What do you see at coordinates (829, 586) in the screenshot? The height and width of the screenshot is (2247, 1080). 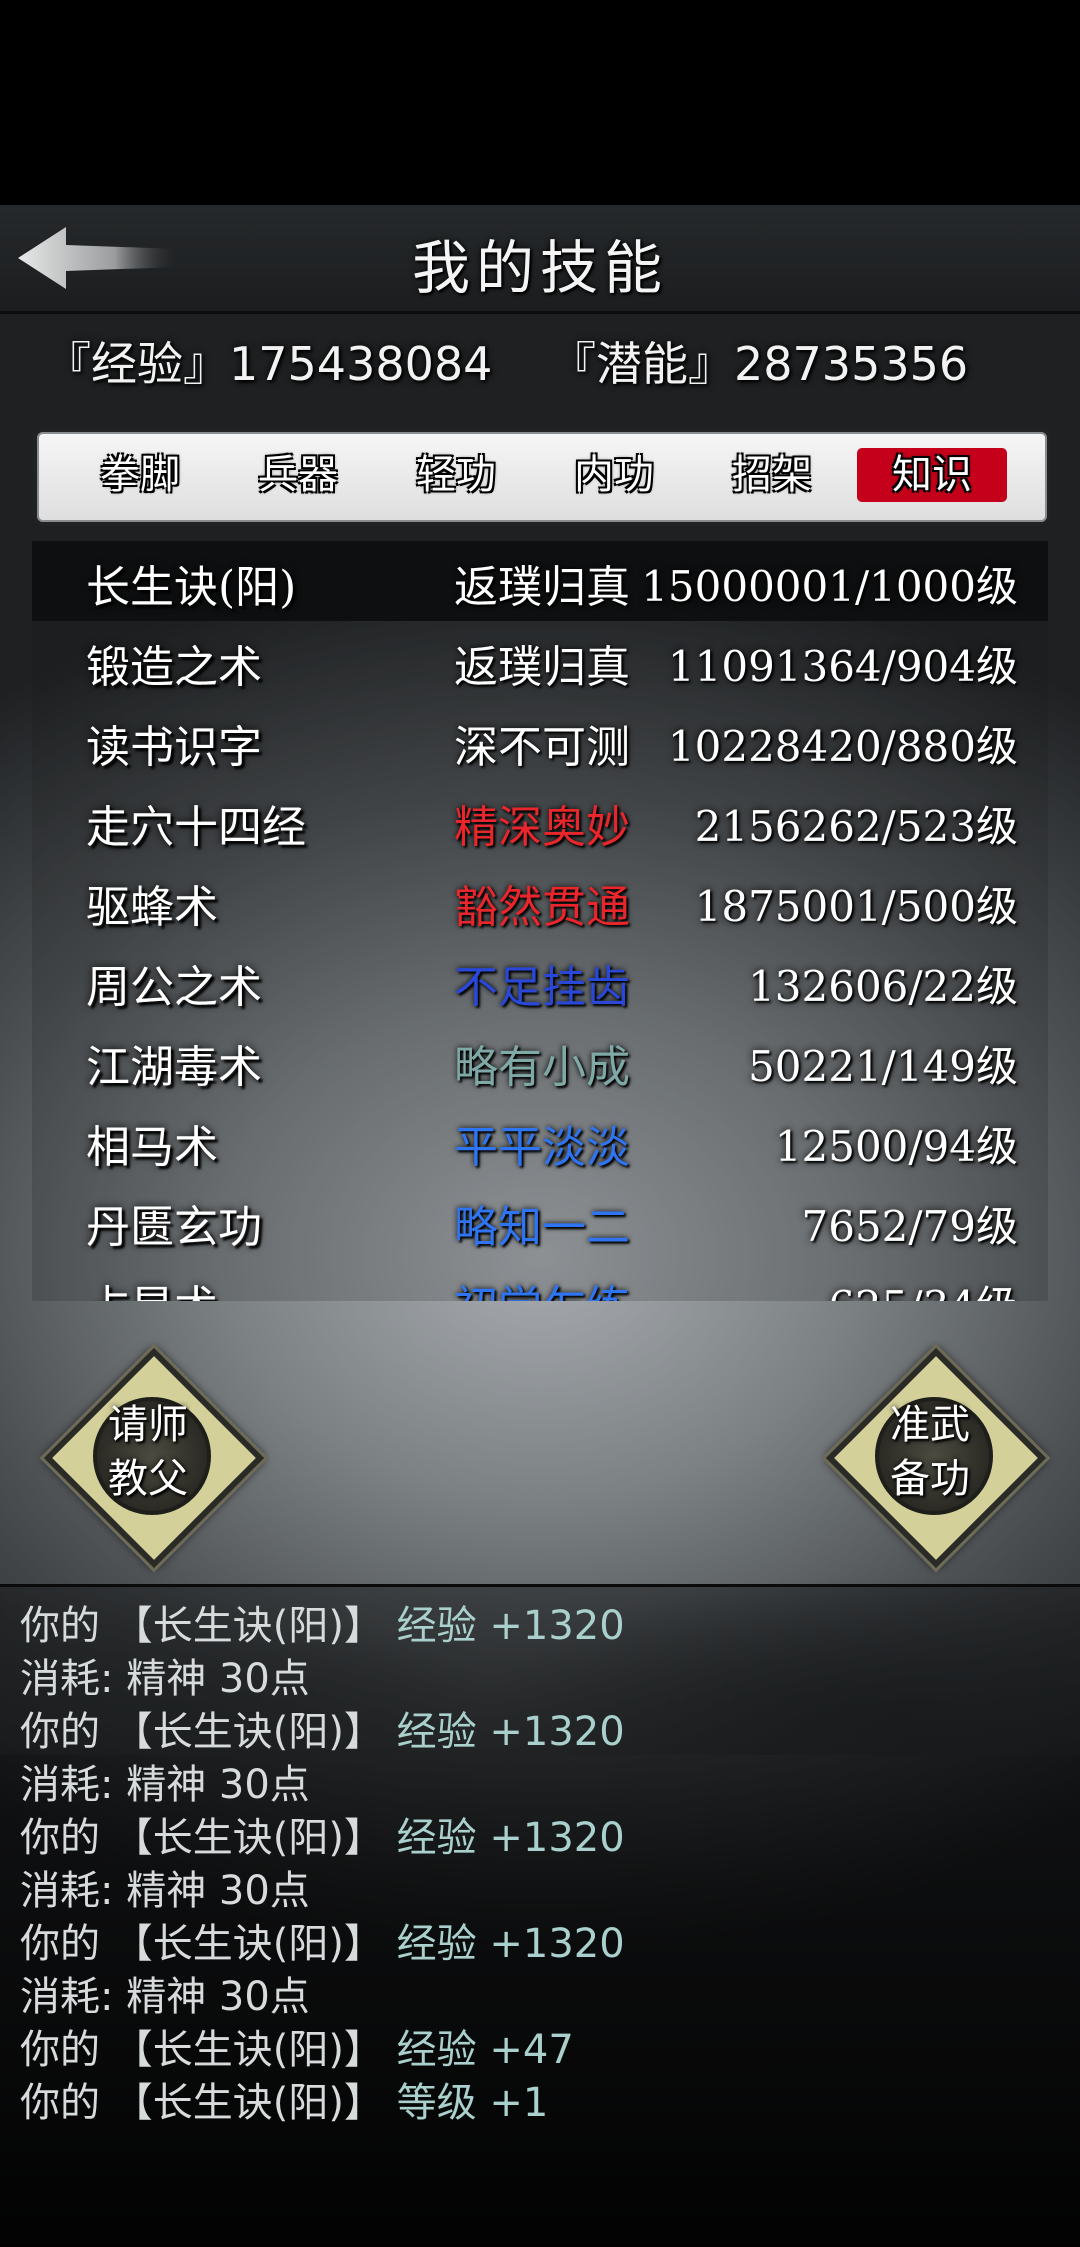 I see `skill-progress: 15000001/1000级` at bounding box center [829, 586].